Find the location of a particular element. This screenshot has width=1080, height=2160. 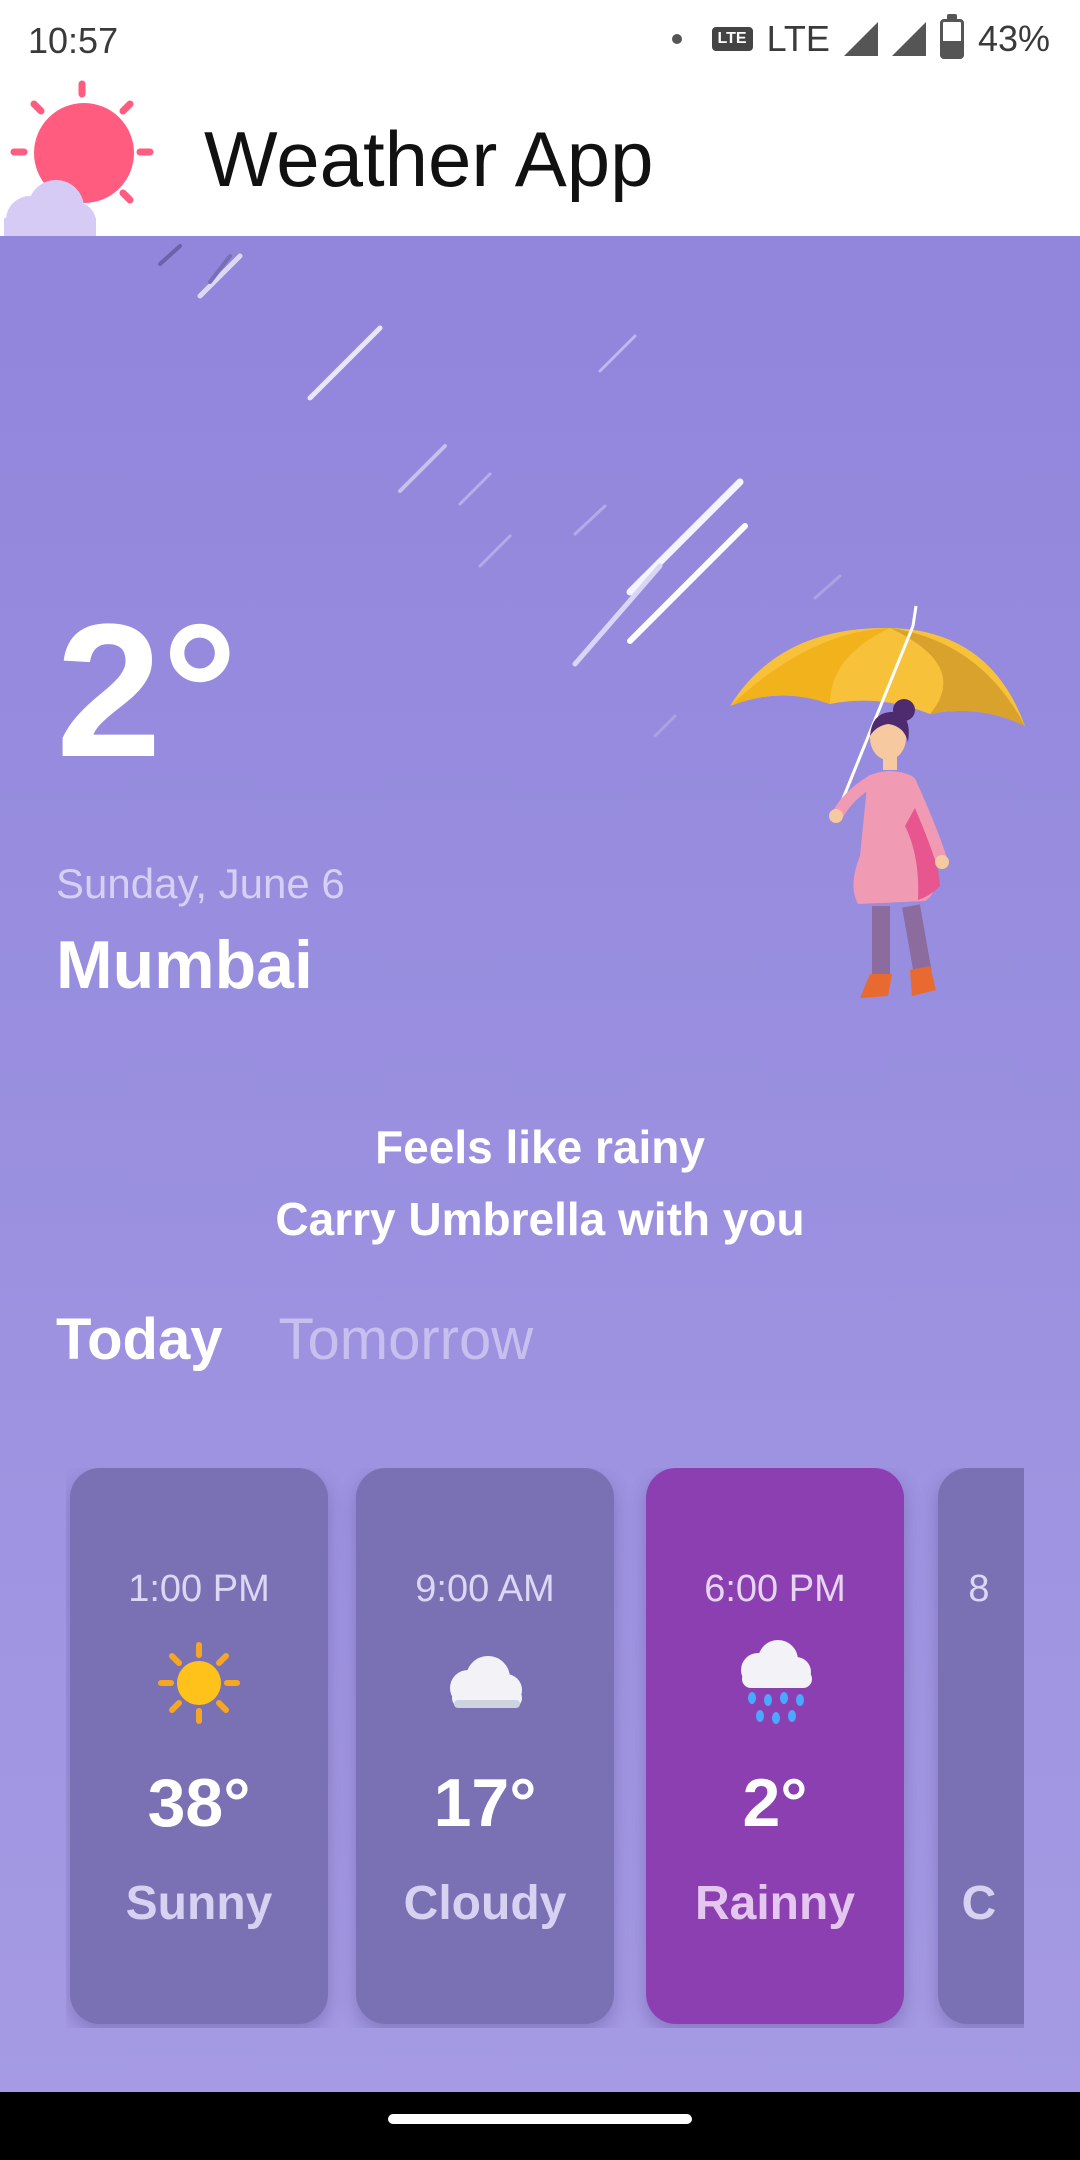

tab-tomorrow: Tomorrow is located at coordinates (406, 1339).